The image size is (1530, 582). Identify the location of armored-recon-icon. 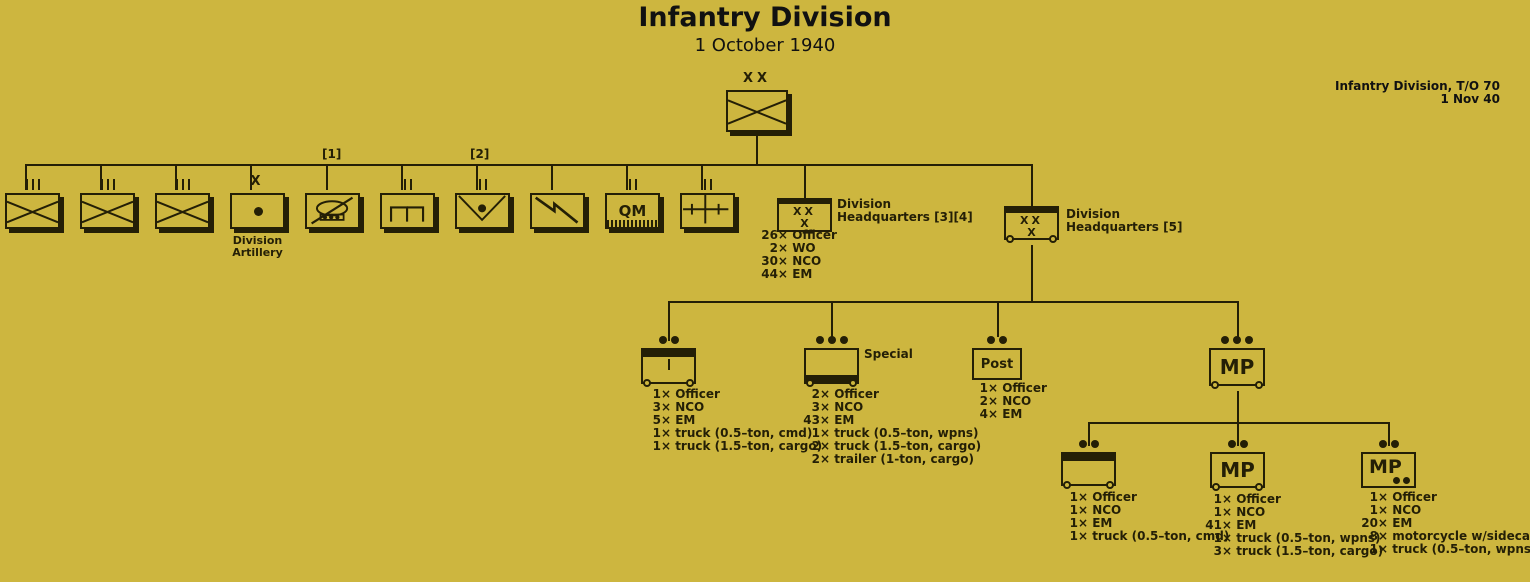
(332, 210).